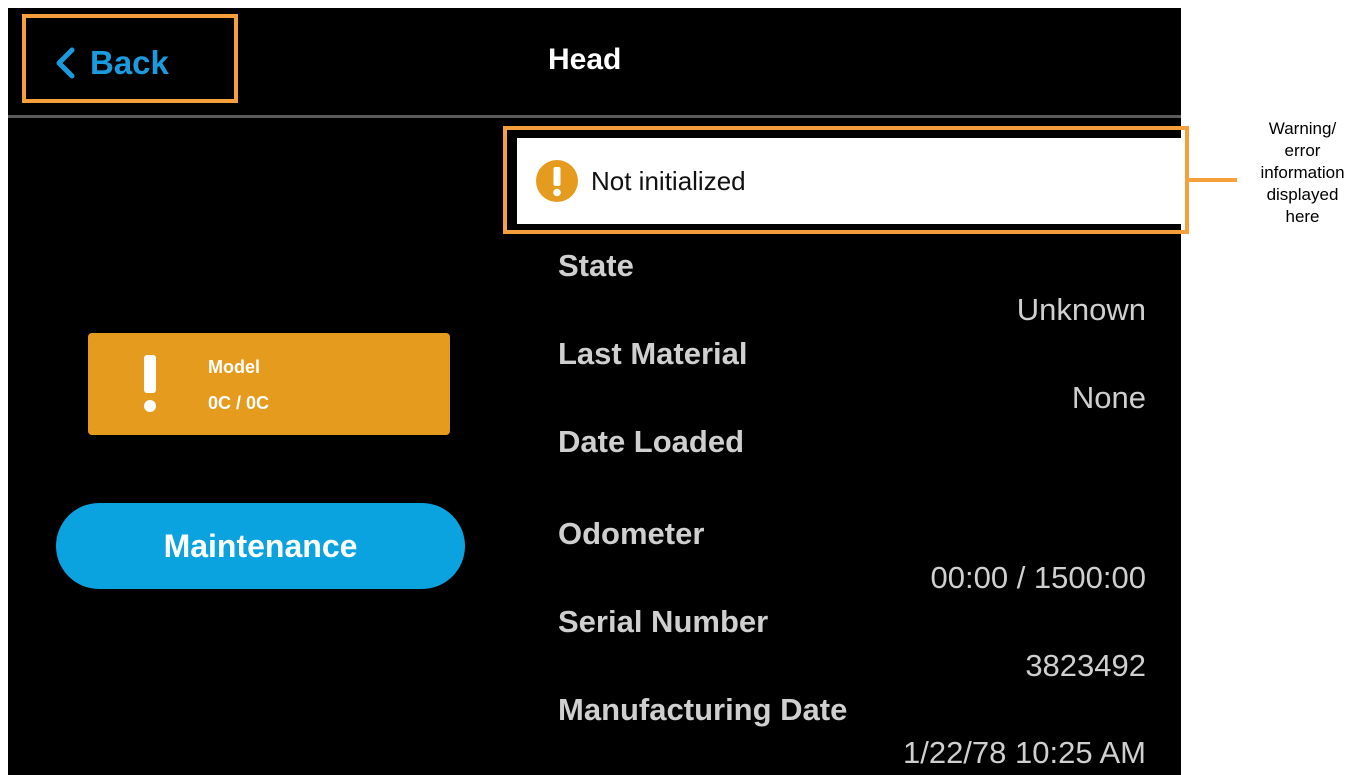 The image size is (1369, 775). Describe the element at coordinates (1085, 665) in the screenshot. I see `serial-number-value: 3823492` at that location.